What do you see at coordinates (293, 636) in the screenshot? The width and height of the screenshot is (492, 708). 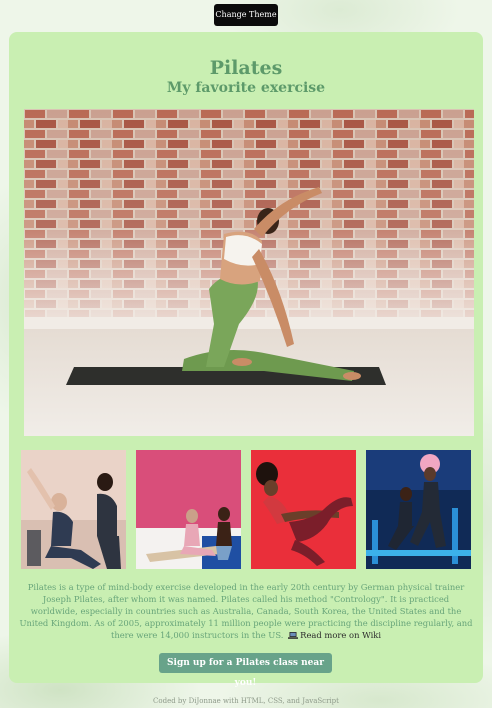 I see `laptop-icon` at bounding box center [293, 636].